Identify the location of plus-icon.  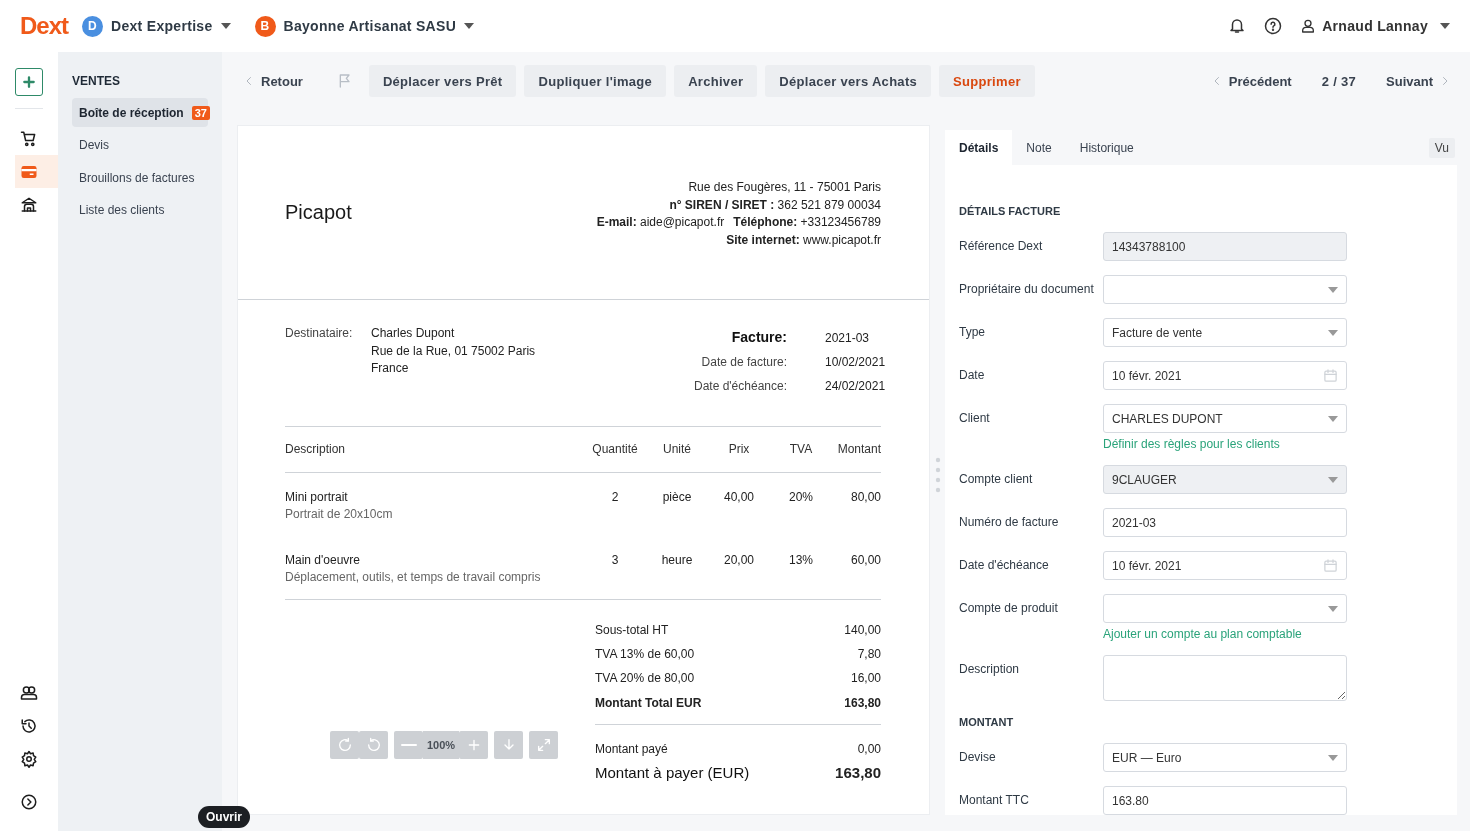
(29, 82).